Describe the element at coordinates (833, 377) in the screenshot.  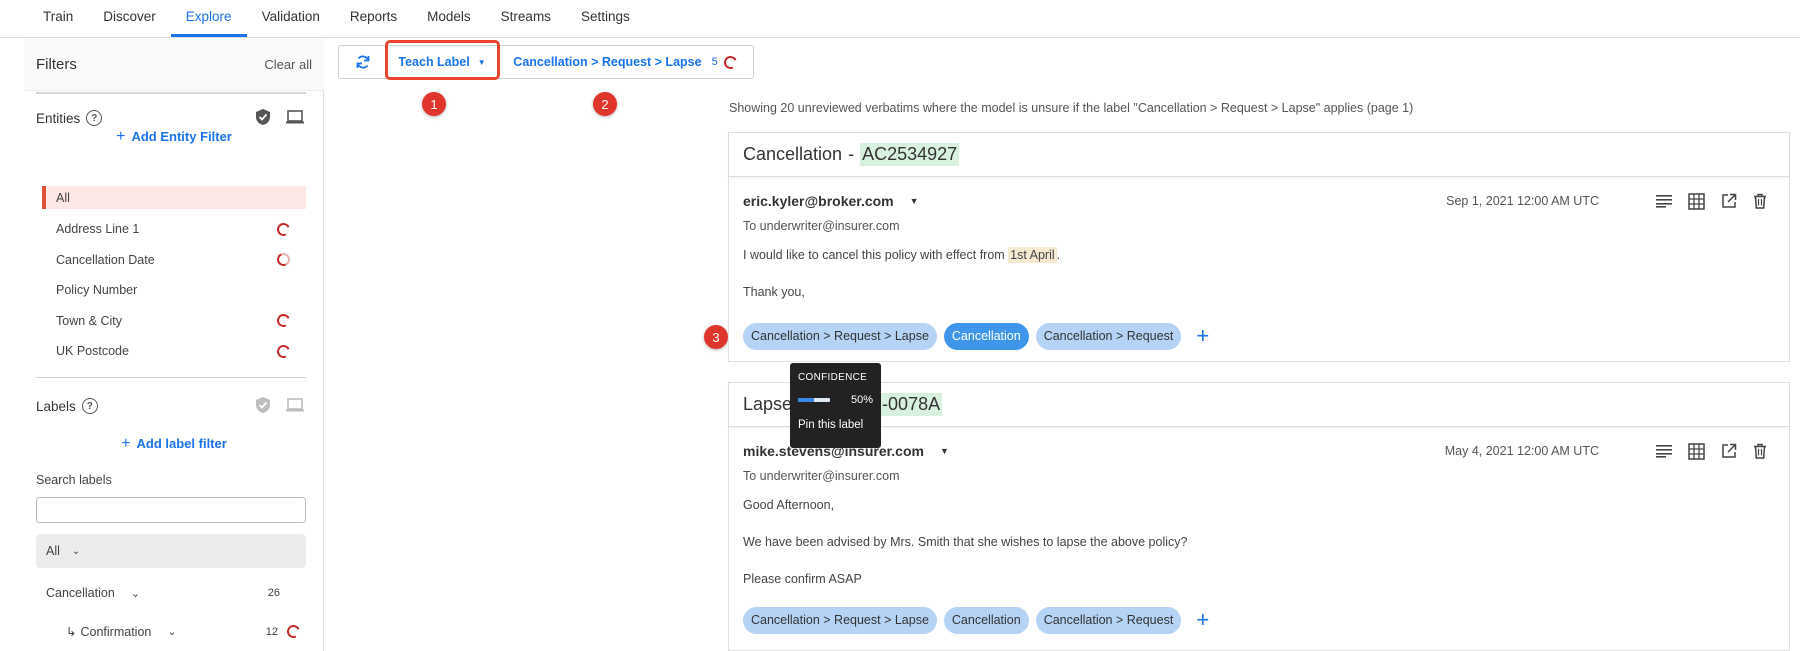
I see `confidence-caption: CONFIDENCE` at that location.